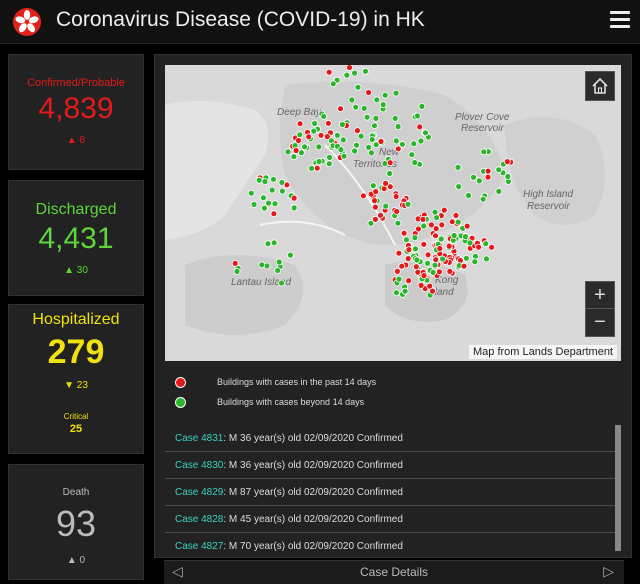 The height and width of the screenshot is (584, 640). What do you see at coordinates (600, 295) in the screenshot?
I see `zoom-in-button: +` at bounding box center [600, 295].